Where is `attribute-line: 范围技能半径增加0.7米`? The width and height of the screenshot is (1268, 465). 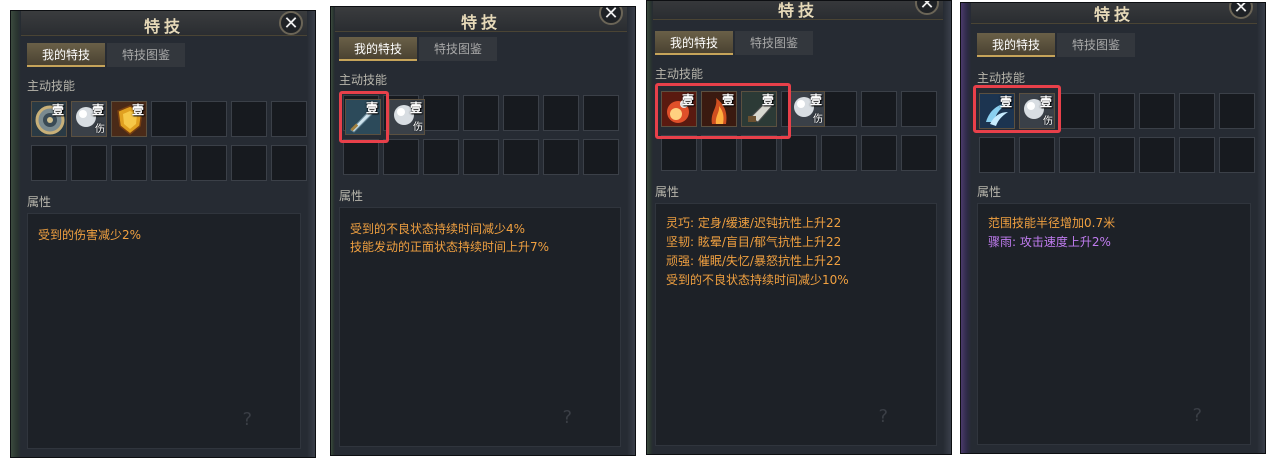
attribute-line: 范围技能半径增加0.7米 is located at coordinates (1052, 223).